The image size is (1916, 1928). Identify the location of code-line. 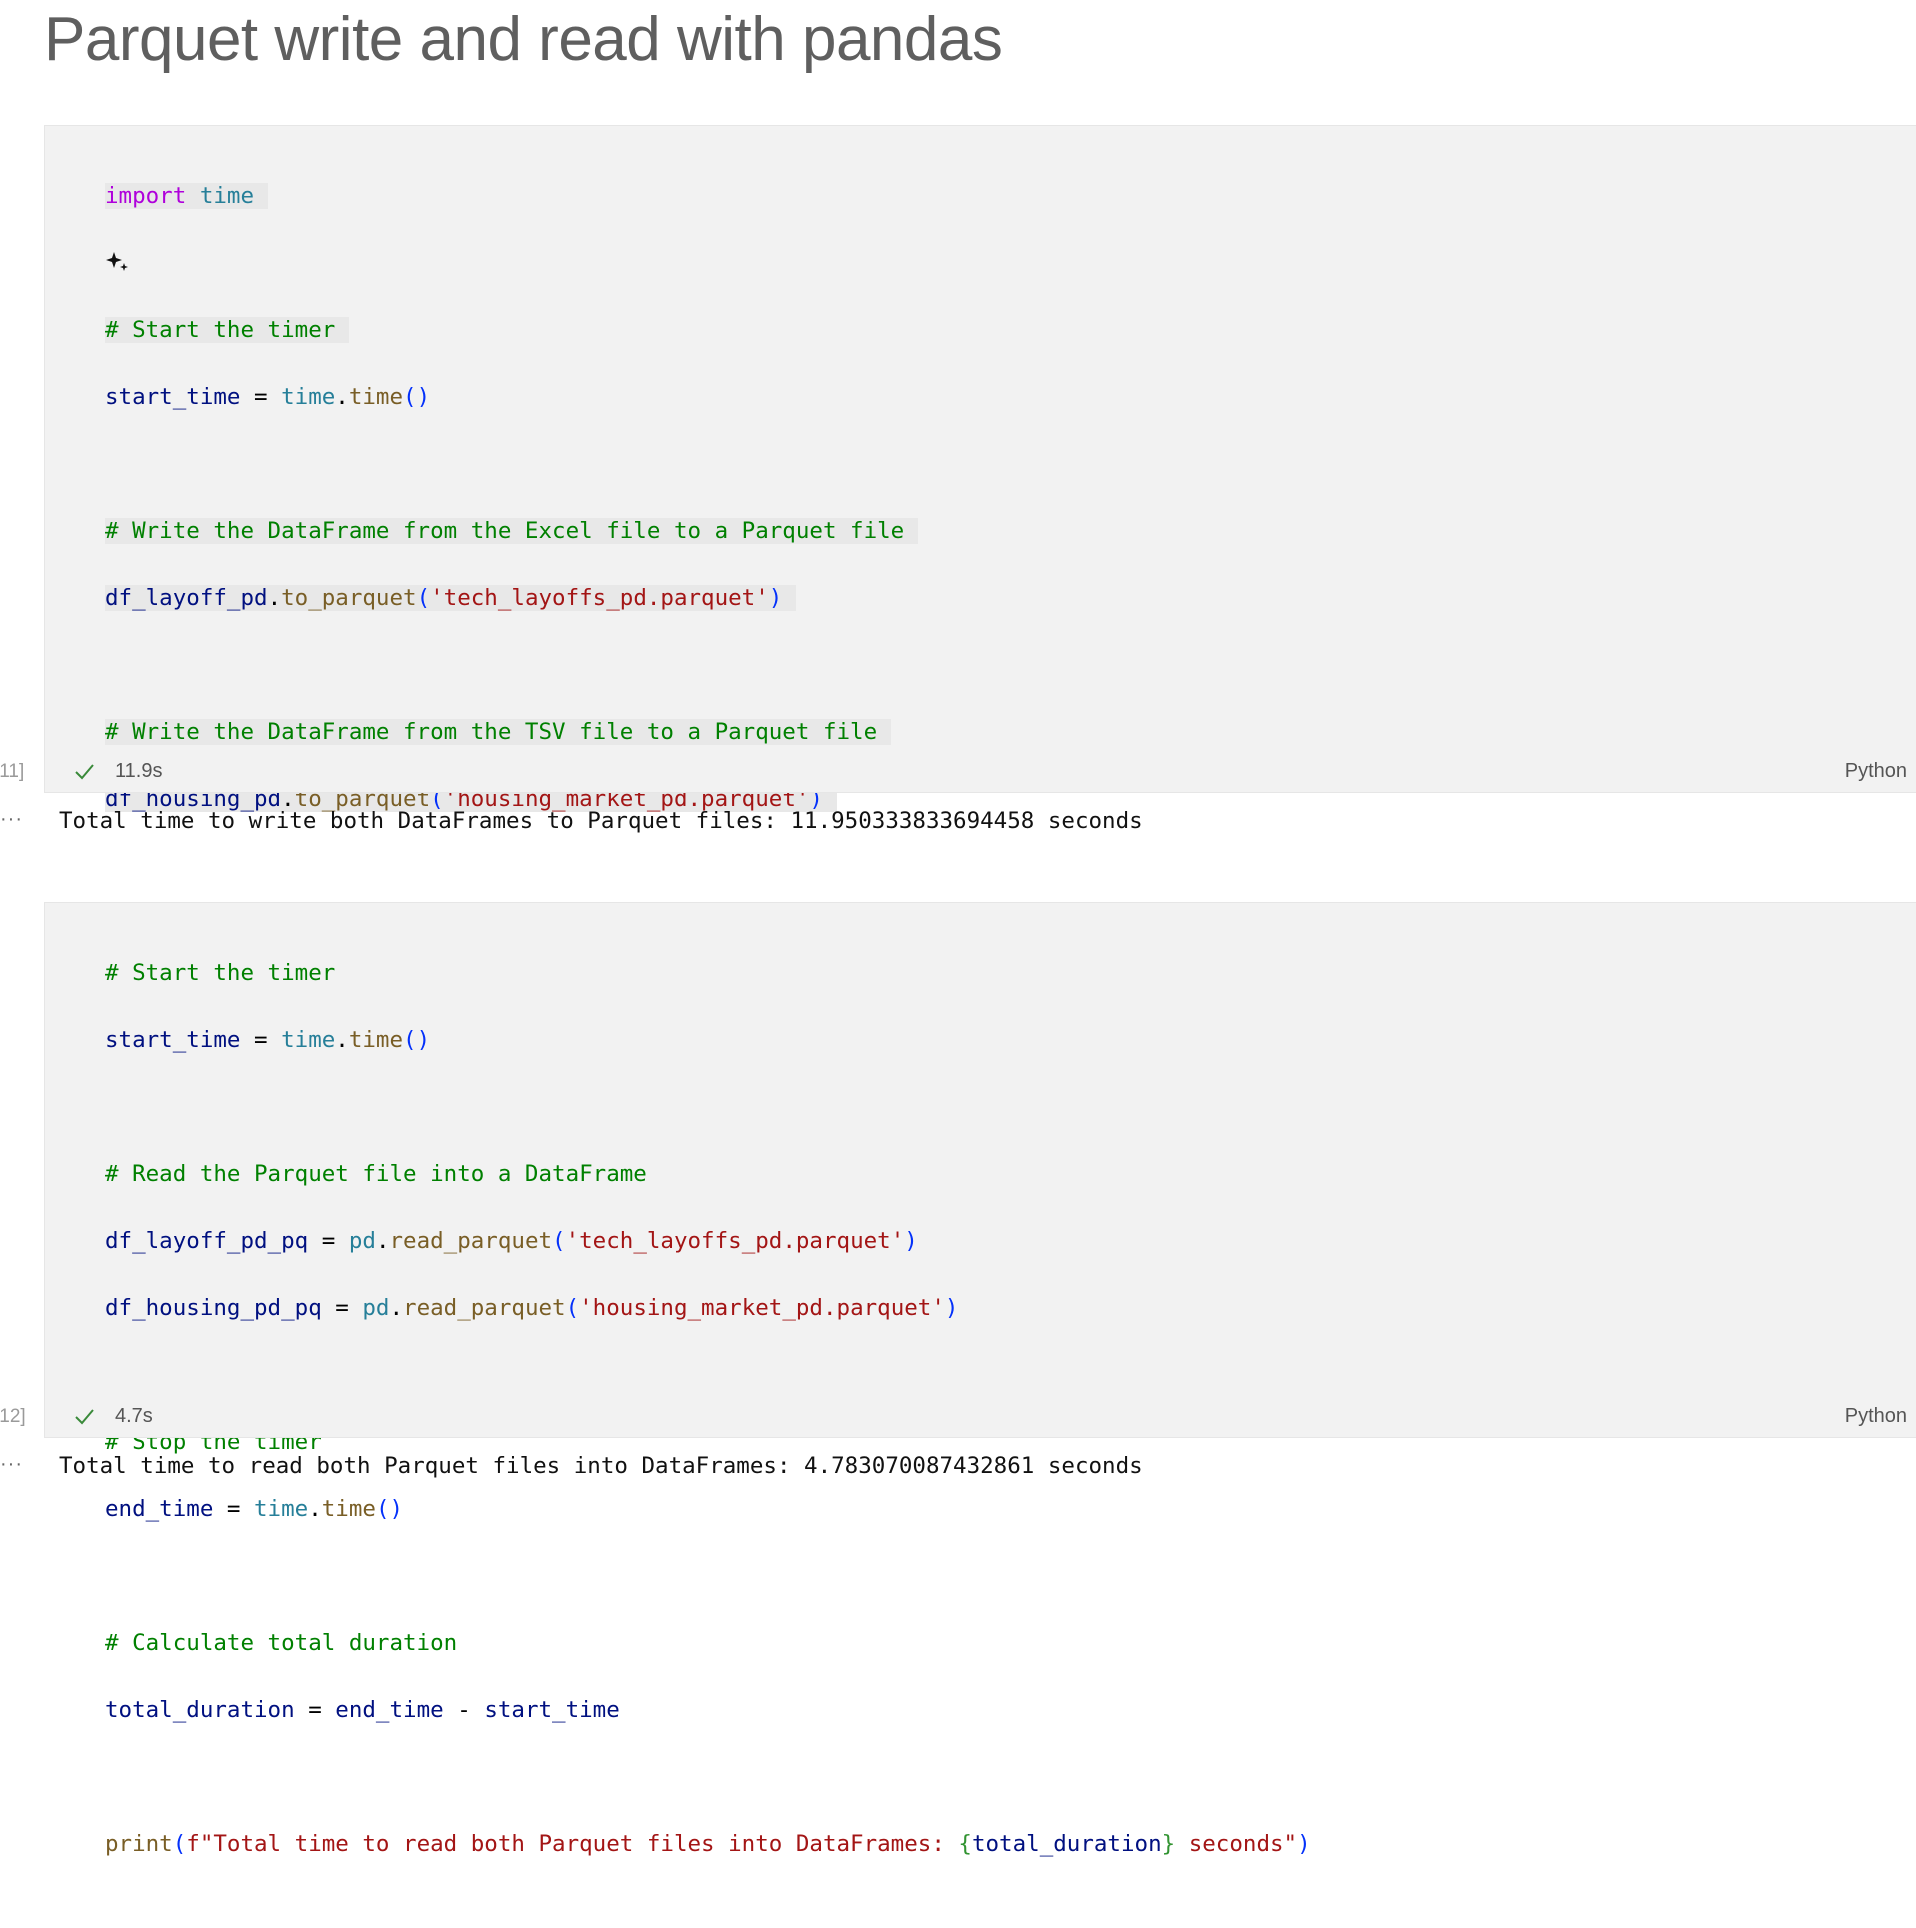
(701, 264).